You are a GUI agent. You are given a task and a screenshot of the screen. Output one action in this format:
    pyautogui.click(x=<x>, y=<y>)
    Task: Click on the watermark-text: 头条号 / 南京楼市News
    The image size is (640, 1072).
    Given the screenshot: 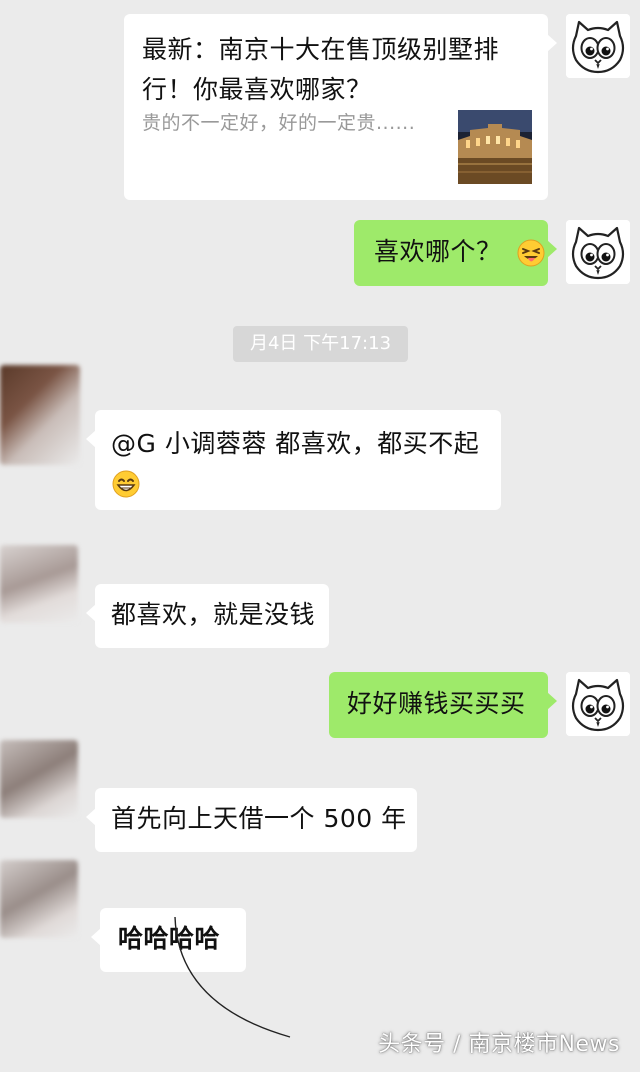 What is the action you would take?
    pyautogui.click(x=499, y=1044)
    